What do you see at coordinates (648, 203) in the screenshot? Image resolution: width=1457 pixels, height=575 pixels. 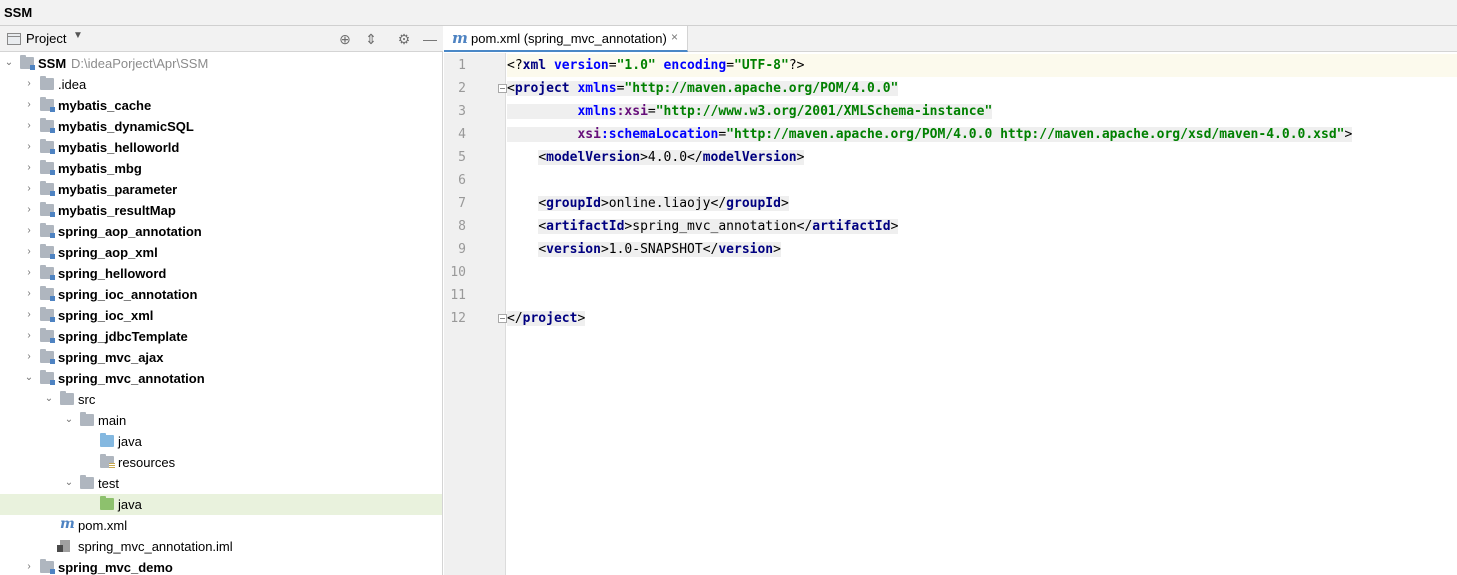 I see `code-line-7: <groupId>online.liaojy</groupId>` at bounding box center [648, 203].